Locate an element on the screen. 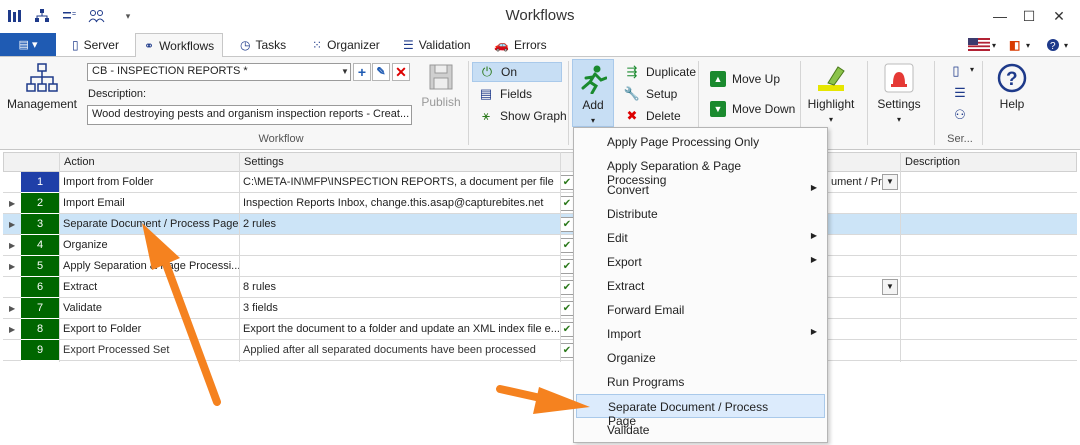  tab-tasks: ◷ Tasks is located at coordinates (263, 45).